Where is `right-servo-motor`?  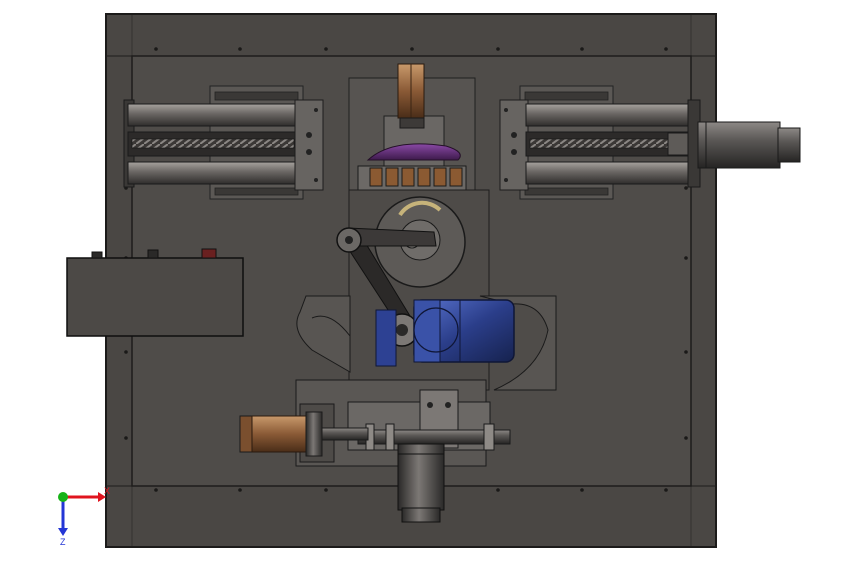
right-servo-motor is located at coordinates (749, 145).